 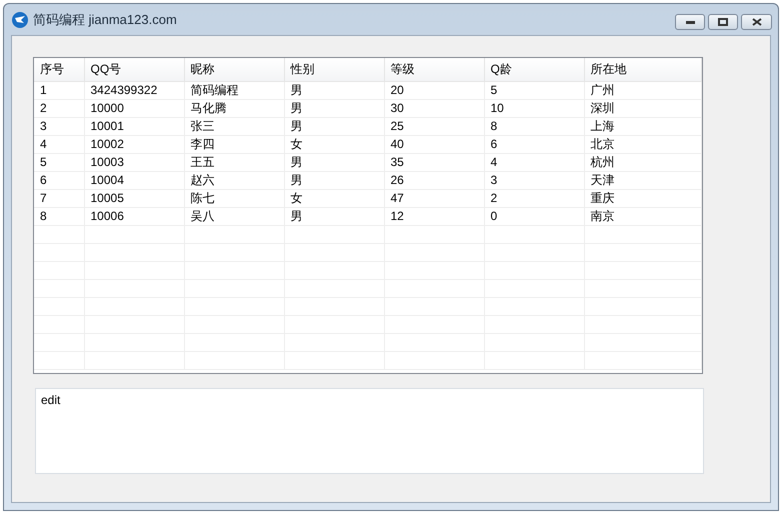 What do you see at coordinates (642, 108) in the screenshot?
I see `table-cell: 深圳` at bounding box center [642, 108].